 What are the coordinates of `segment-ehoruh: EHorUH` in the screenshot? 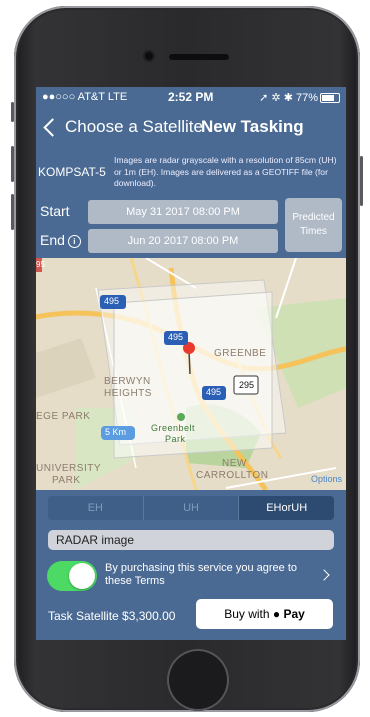 It's located at (286, 508).